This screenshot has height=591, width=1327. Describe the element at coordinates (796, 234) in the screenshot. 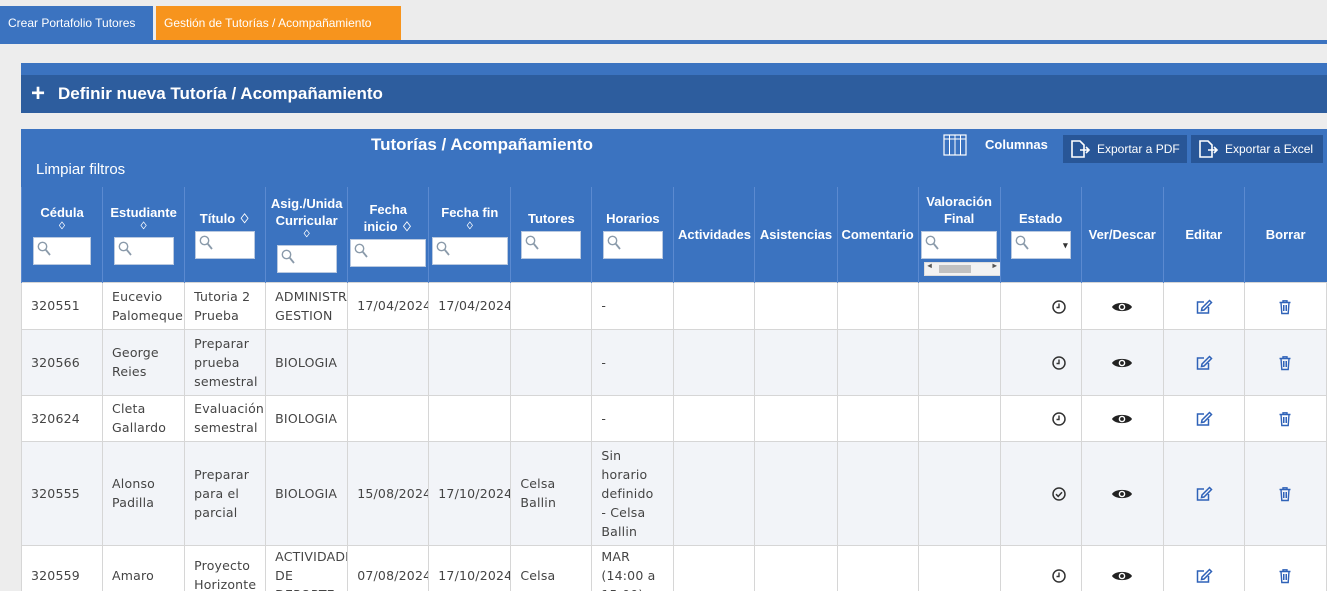

I see `column-header: Asistencias` at that location.